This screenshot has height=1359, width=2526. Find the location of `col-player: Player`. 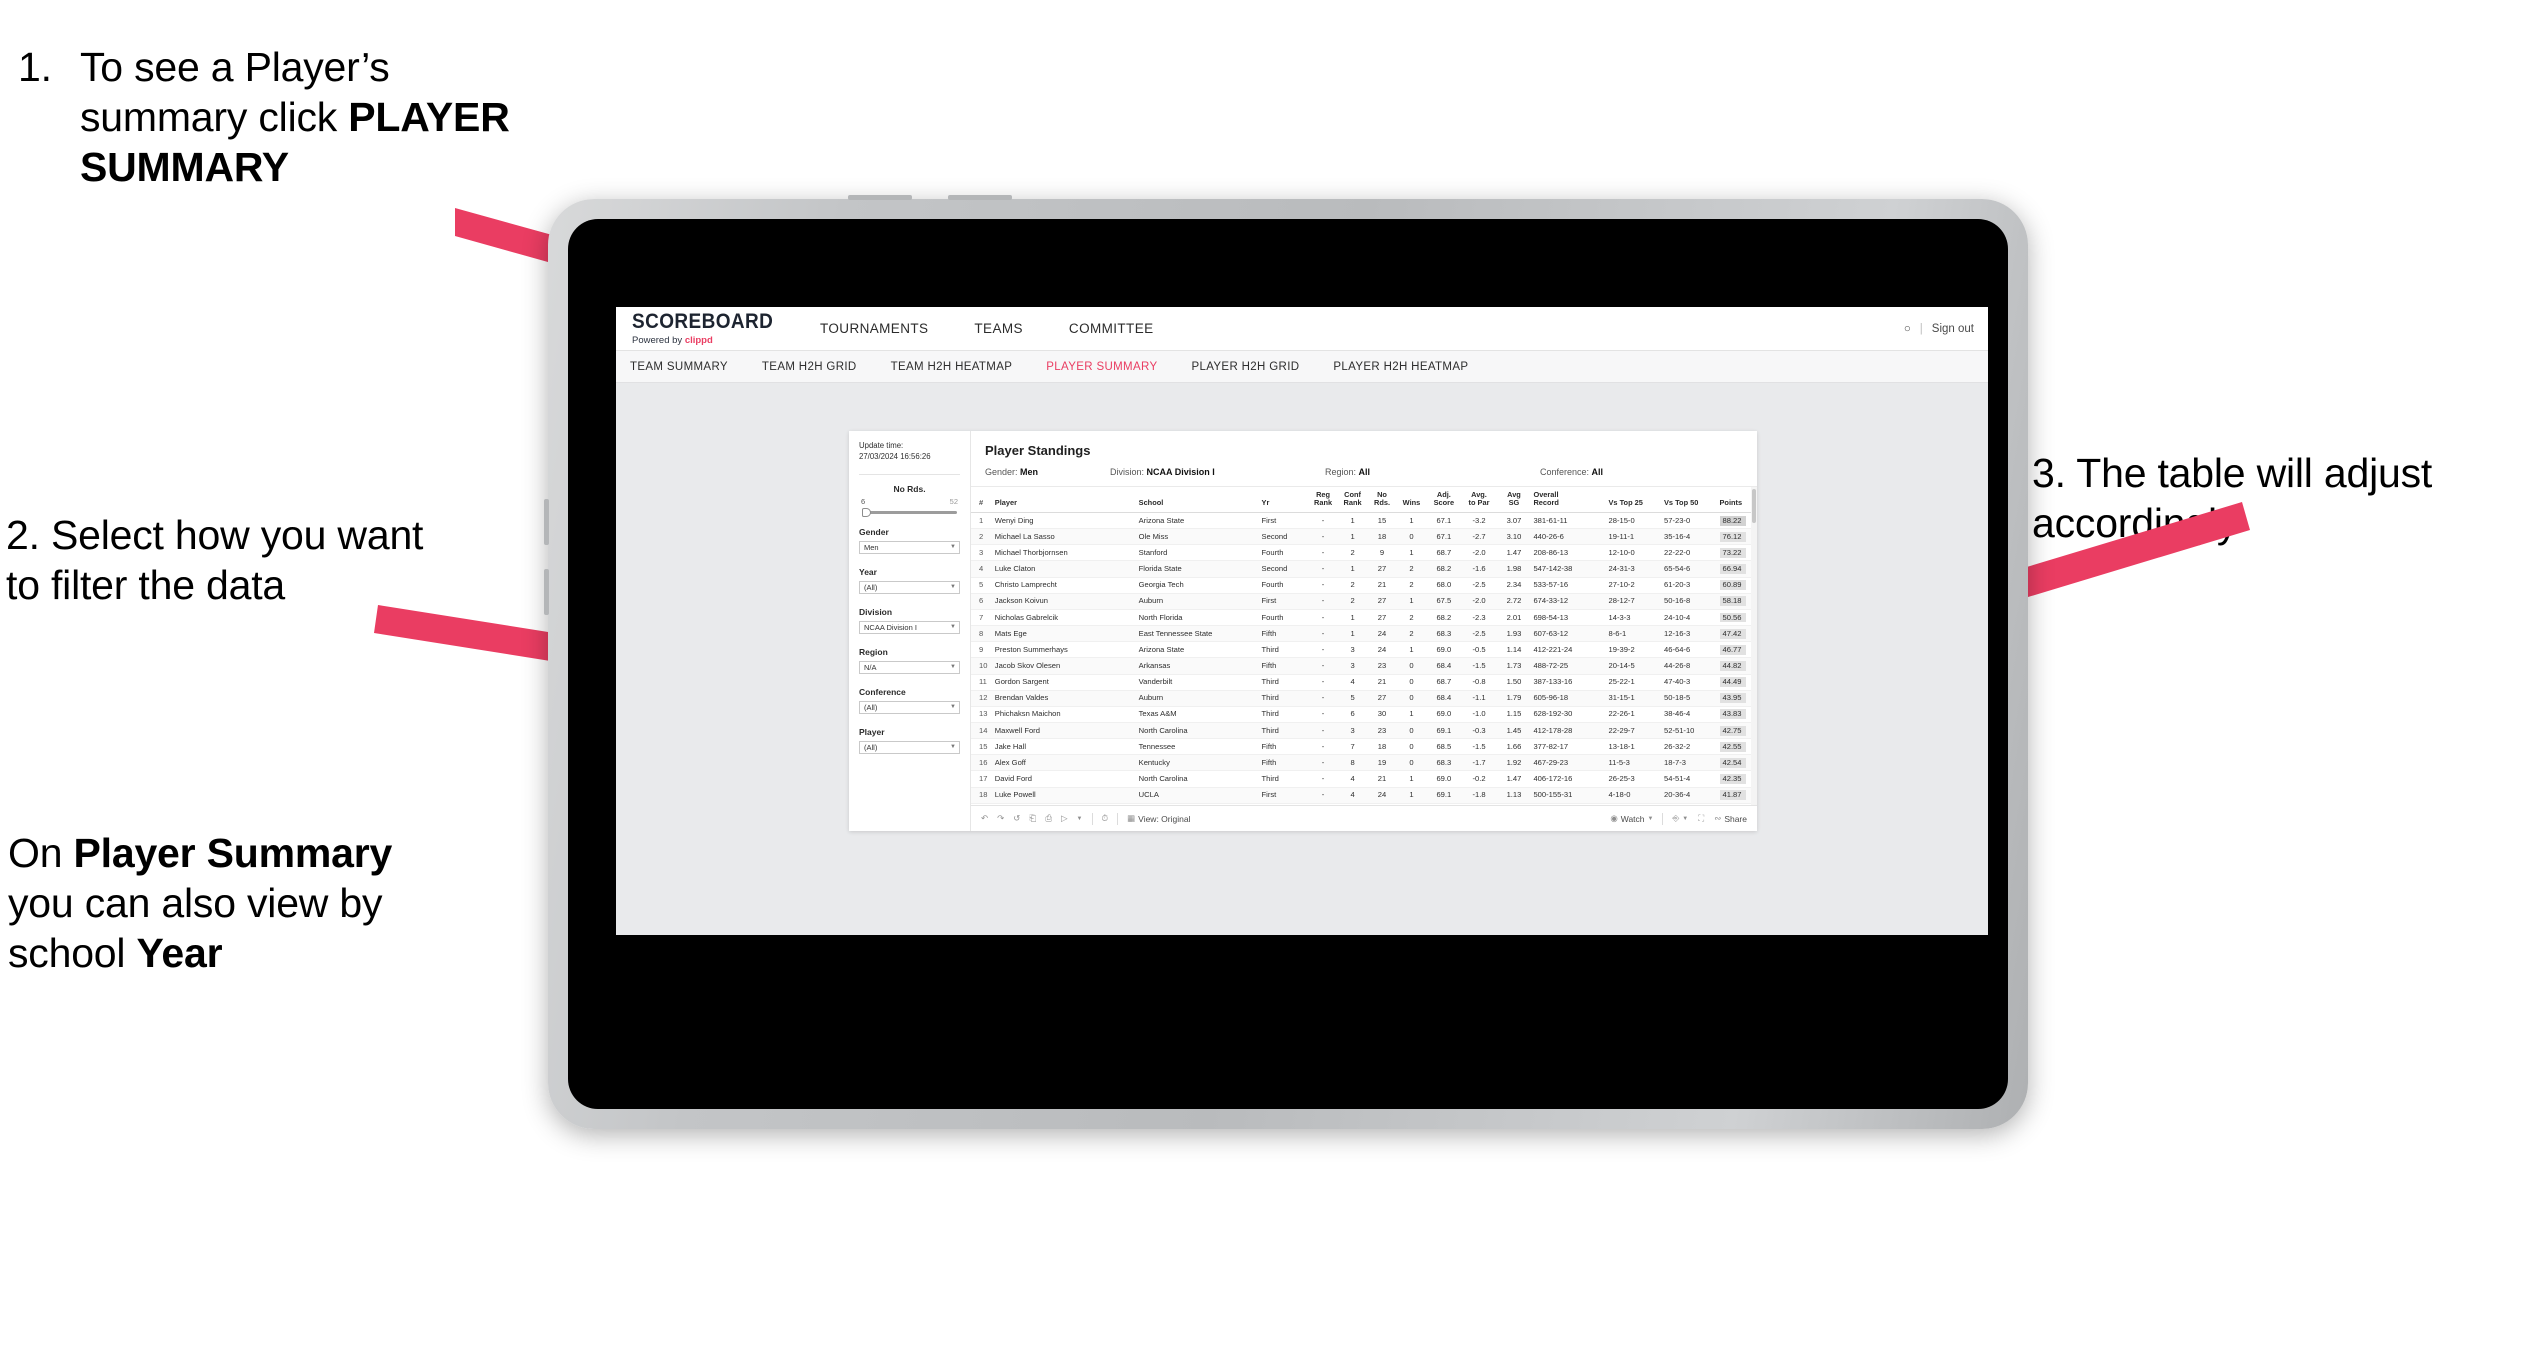

col-player: Player is located at coordinates (1064, 500).